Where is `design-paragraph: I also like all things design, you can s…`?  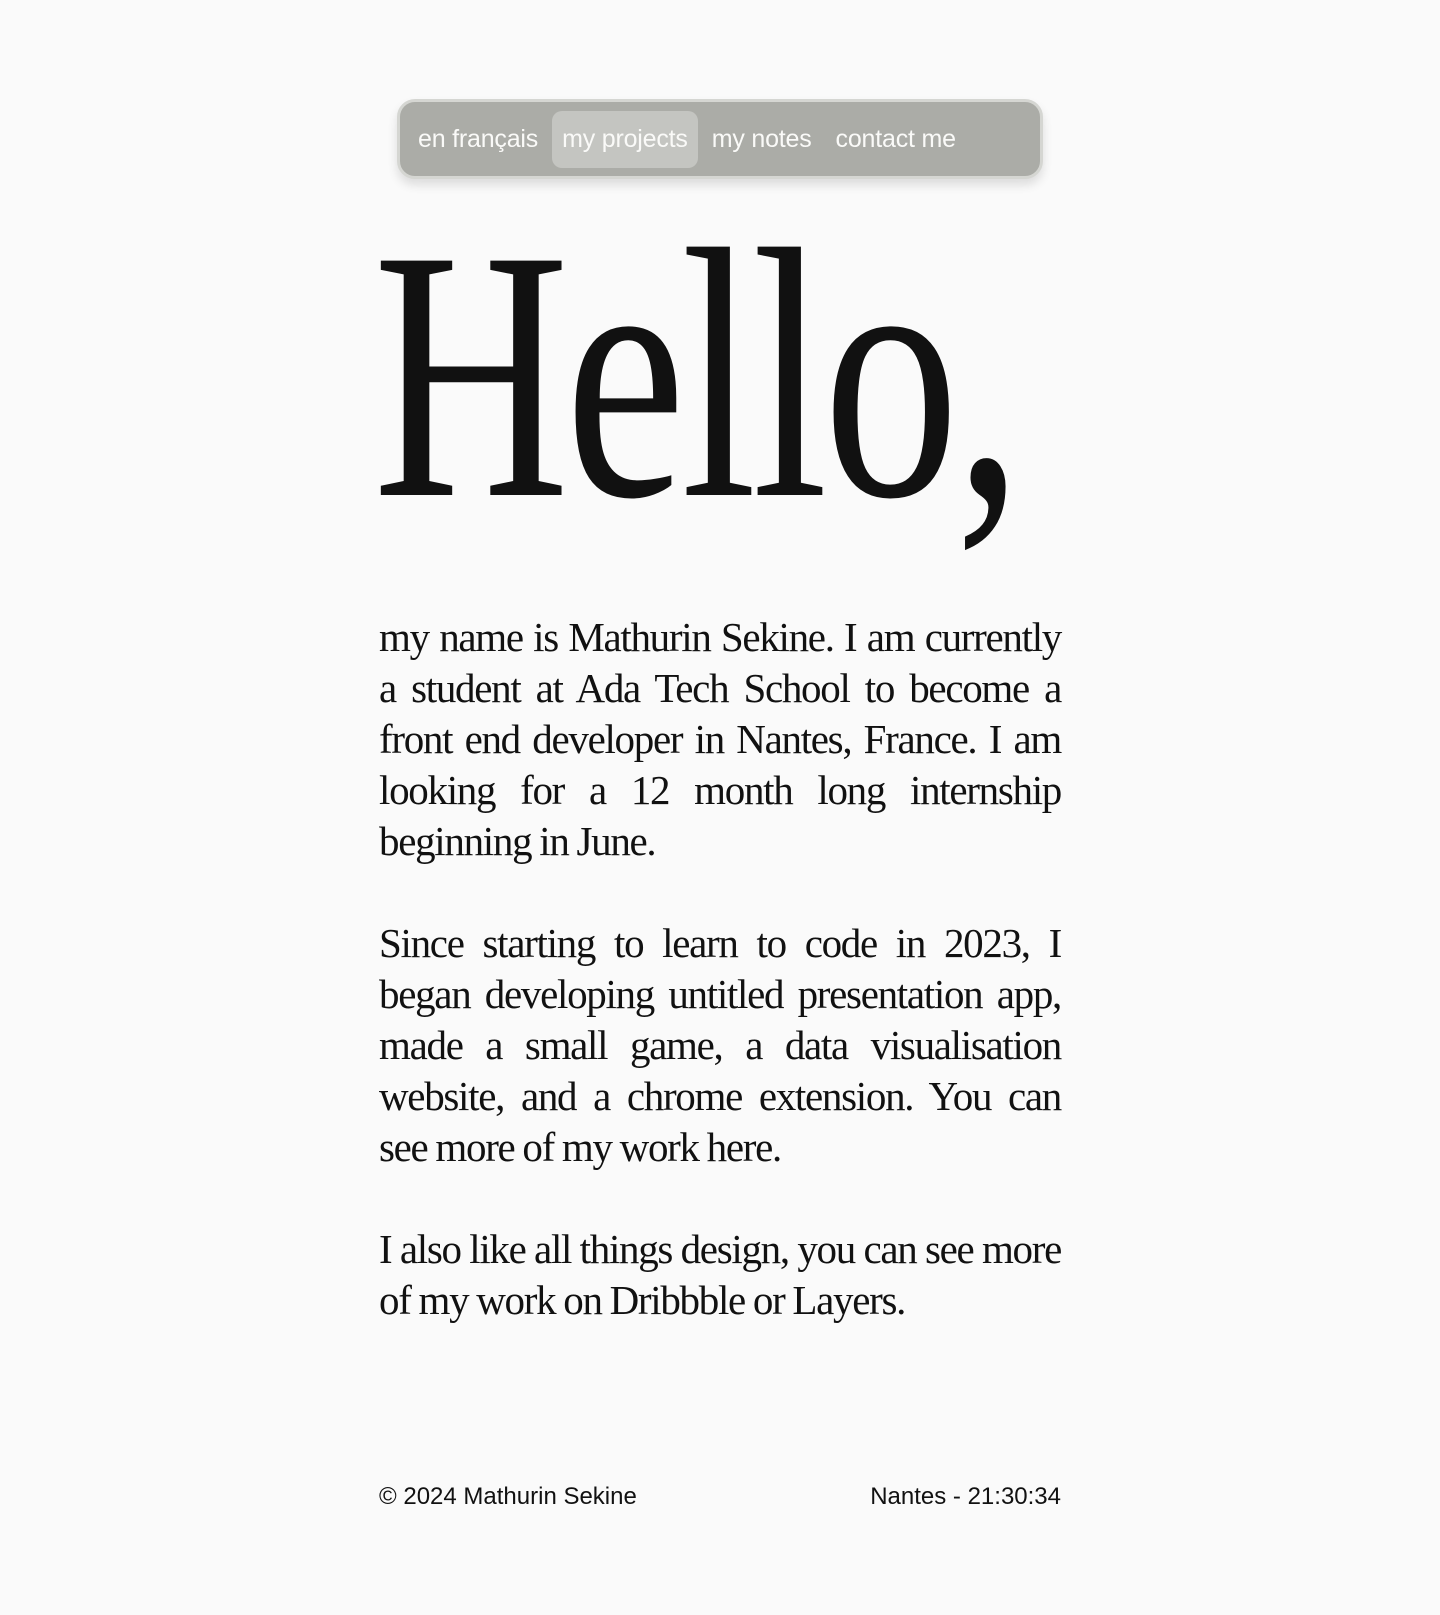
design-paragraph: I also like all things design, you can s… is located at coordinates (720, 1274).